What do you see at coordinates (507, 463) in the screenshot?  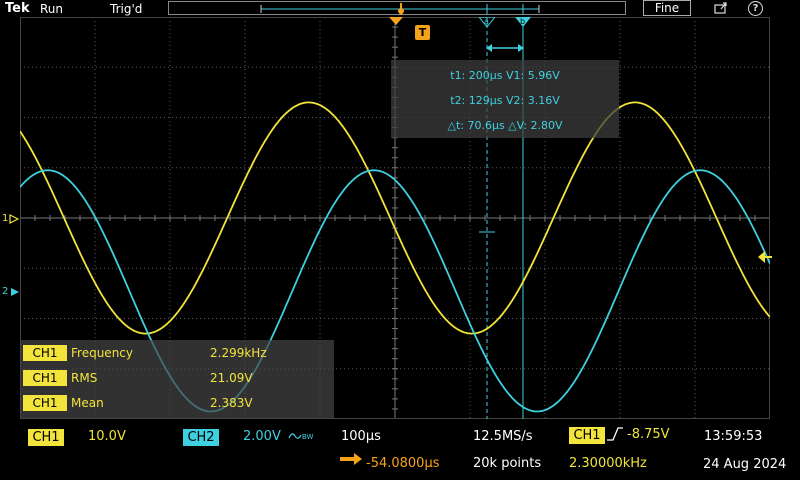 I see `record-length: 20k points` at bounding box center [507, 463].